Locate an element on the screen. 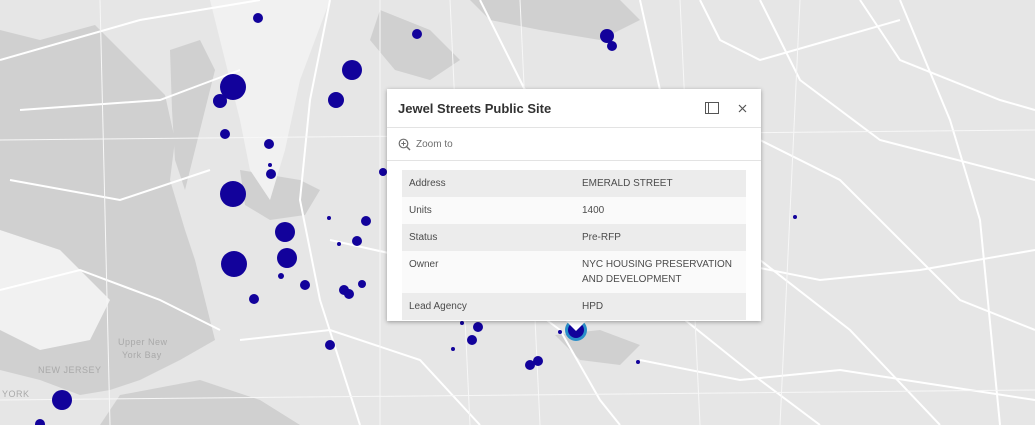  dock-icon is located at coordinates (712, 108).